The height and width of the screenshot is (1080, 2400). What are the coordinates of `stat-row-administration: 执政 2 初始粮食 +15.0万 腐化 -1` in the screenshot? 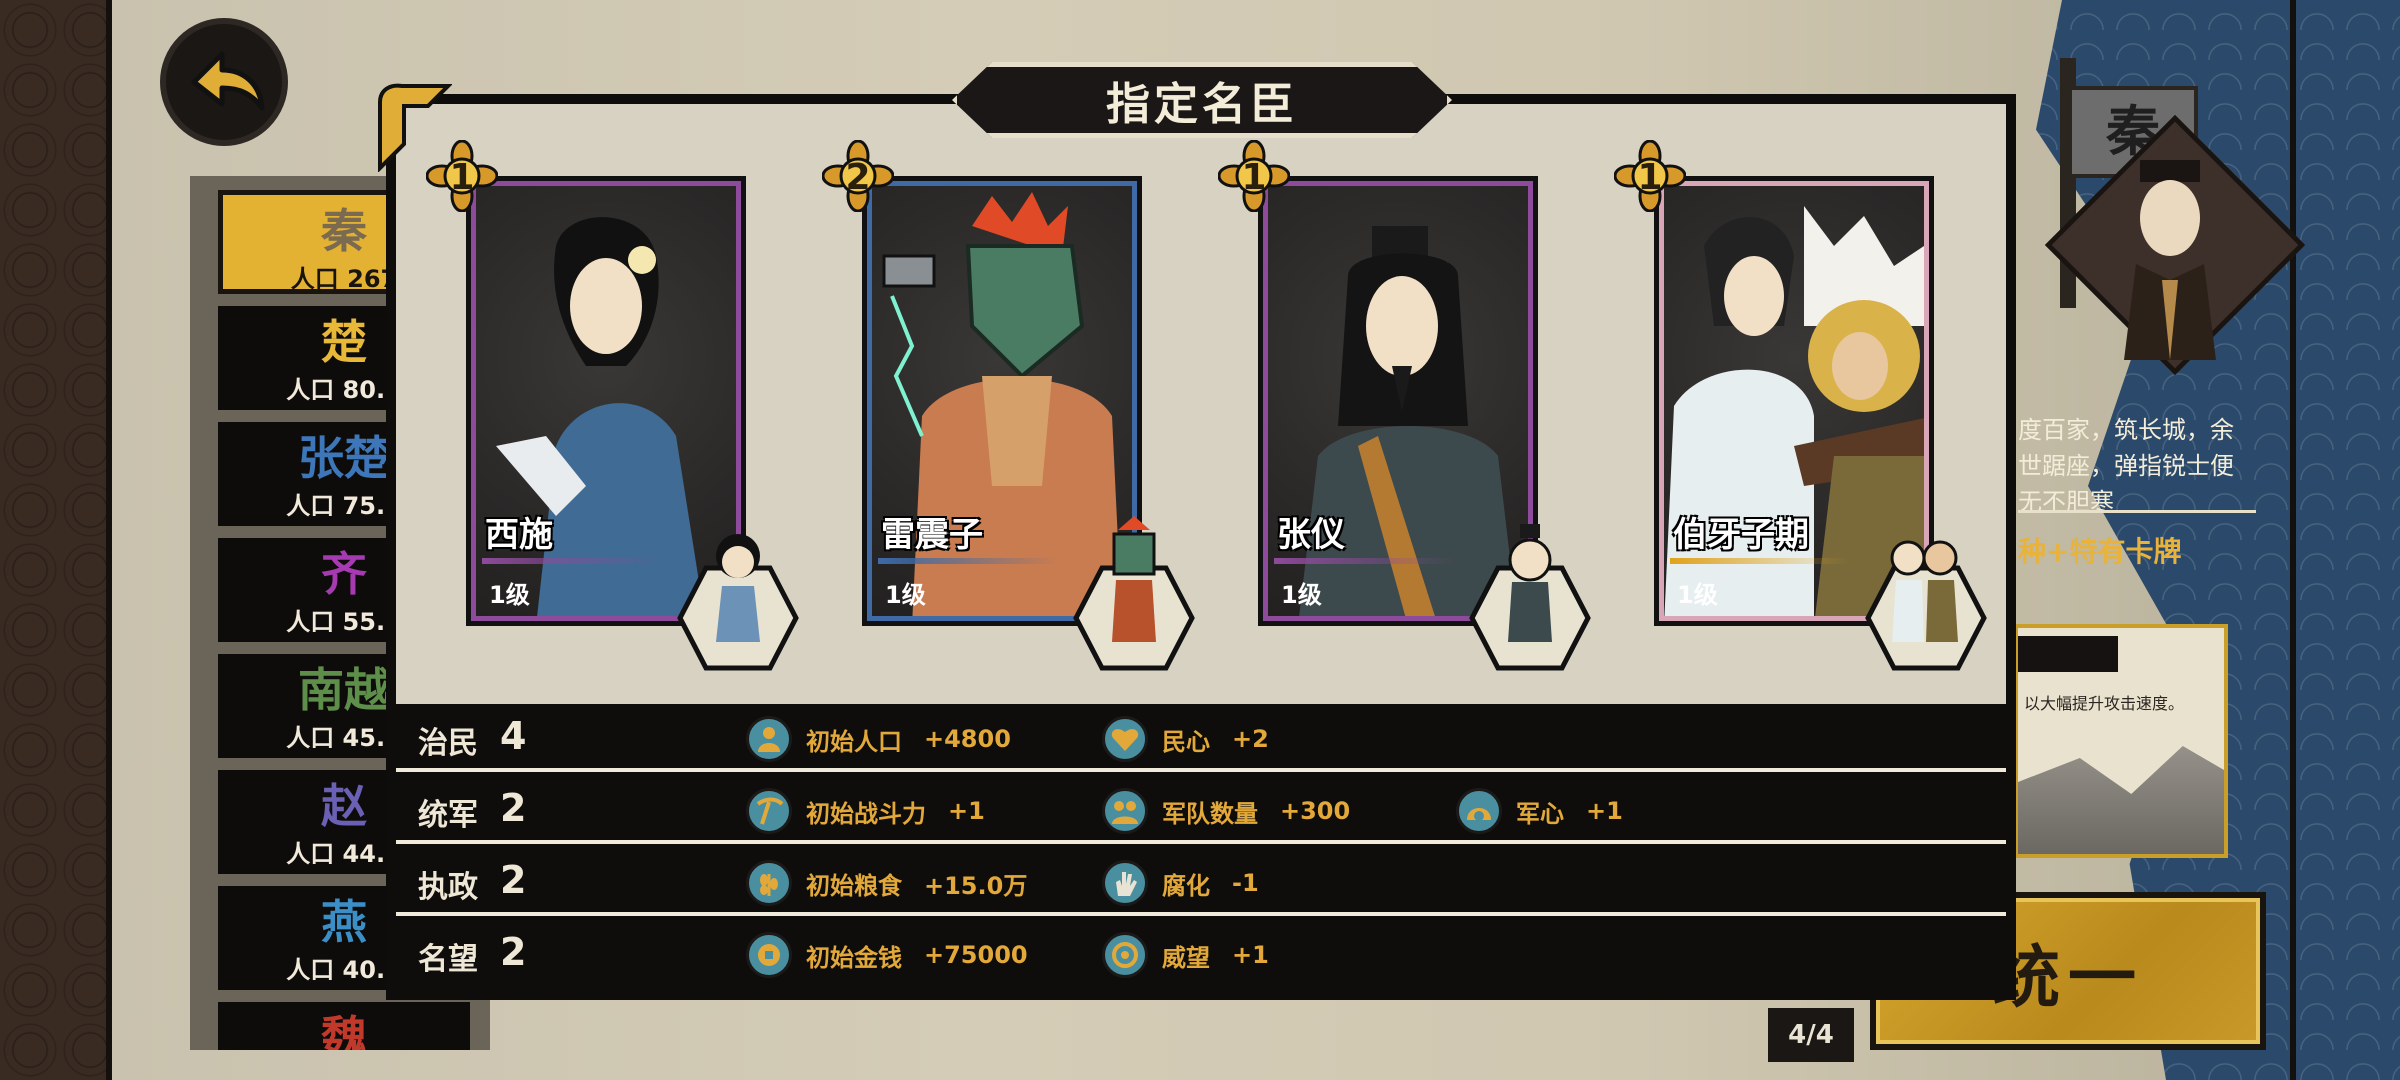 It's located at (1201, 883).